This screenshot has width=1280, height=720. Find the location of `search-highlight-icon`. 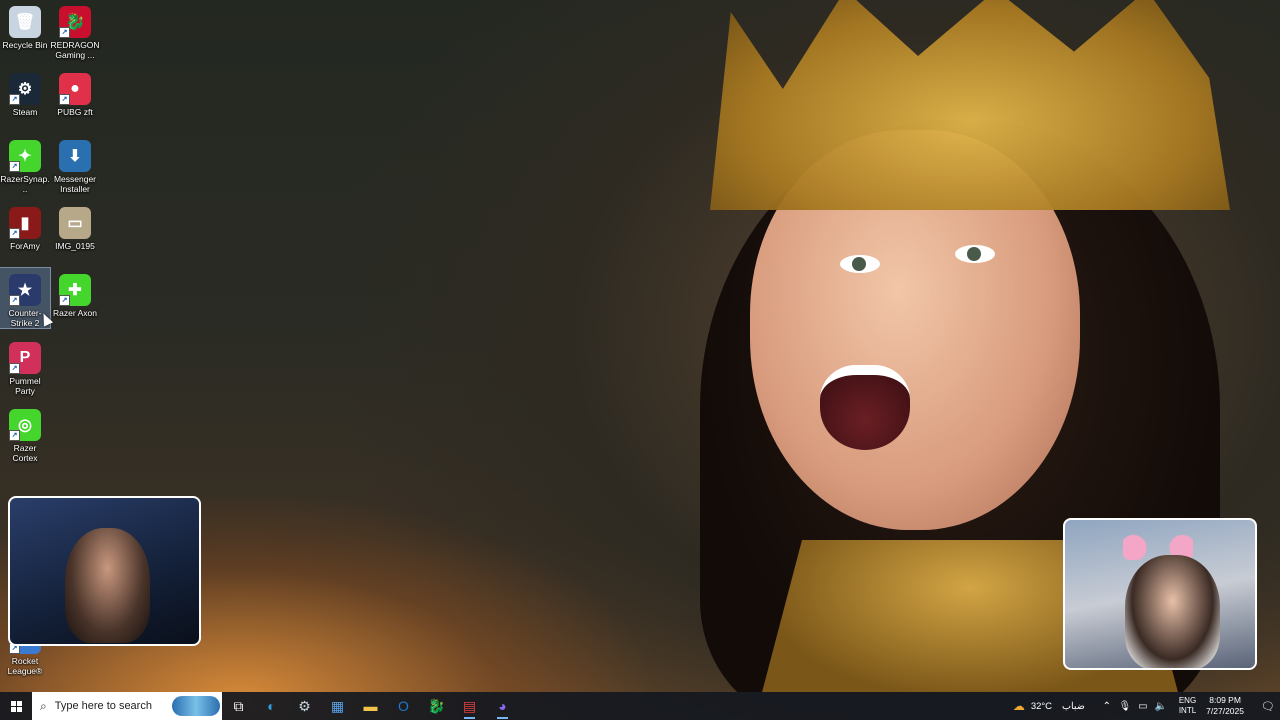

search-highlight-icon is located at coordinates (196, 706).